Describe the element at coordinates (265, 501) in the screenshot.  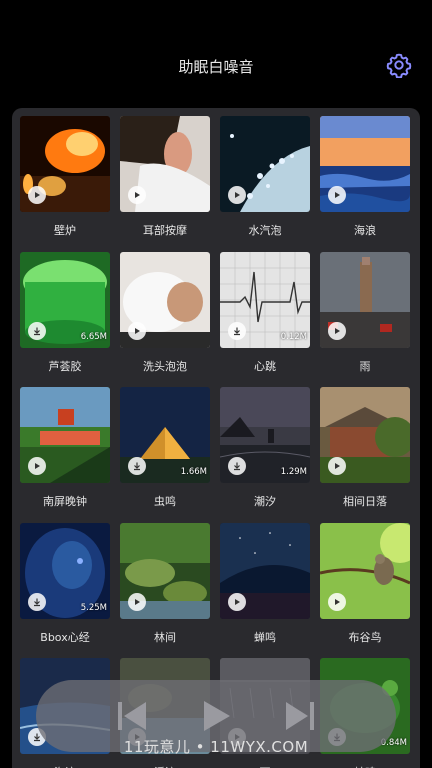
I see `sound-label: 潮汐` at that location.